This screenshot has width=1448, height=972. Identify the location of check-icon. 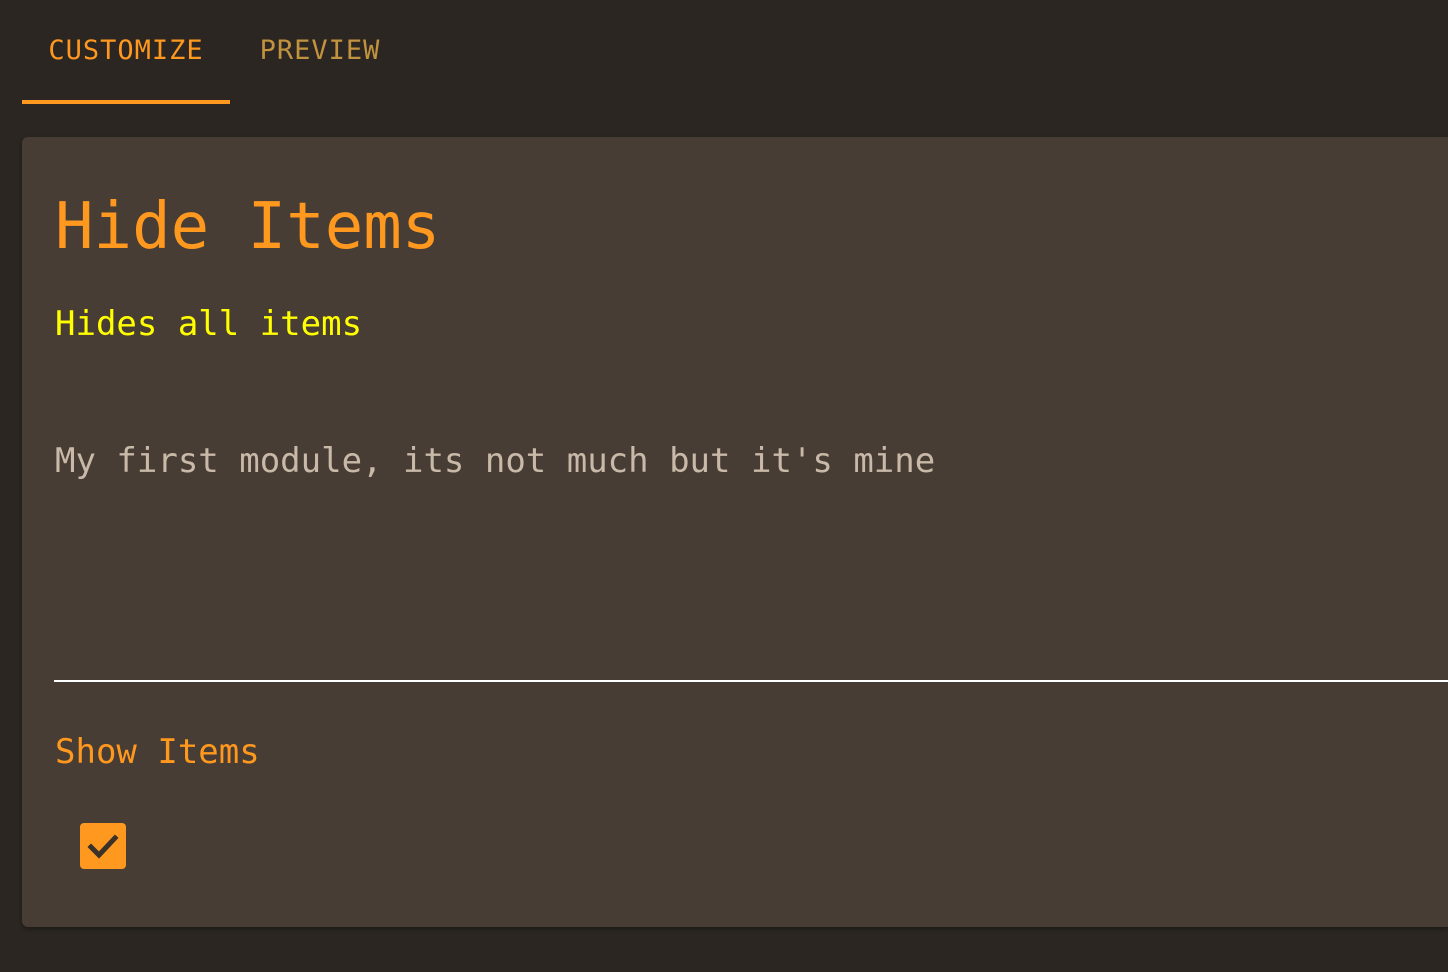
(103, 846).